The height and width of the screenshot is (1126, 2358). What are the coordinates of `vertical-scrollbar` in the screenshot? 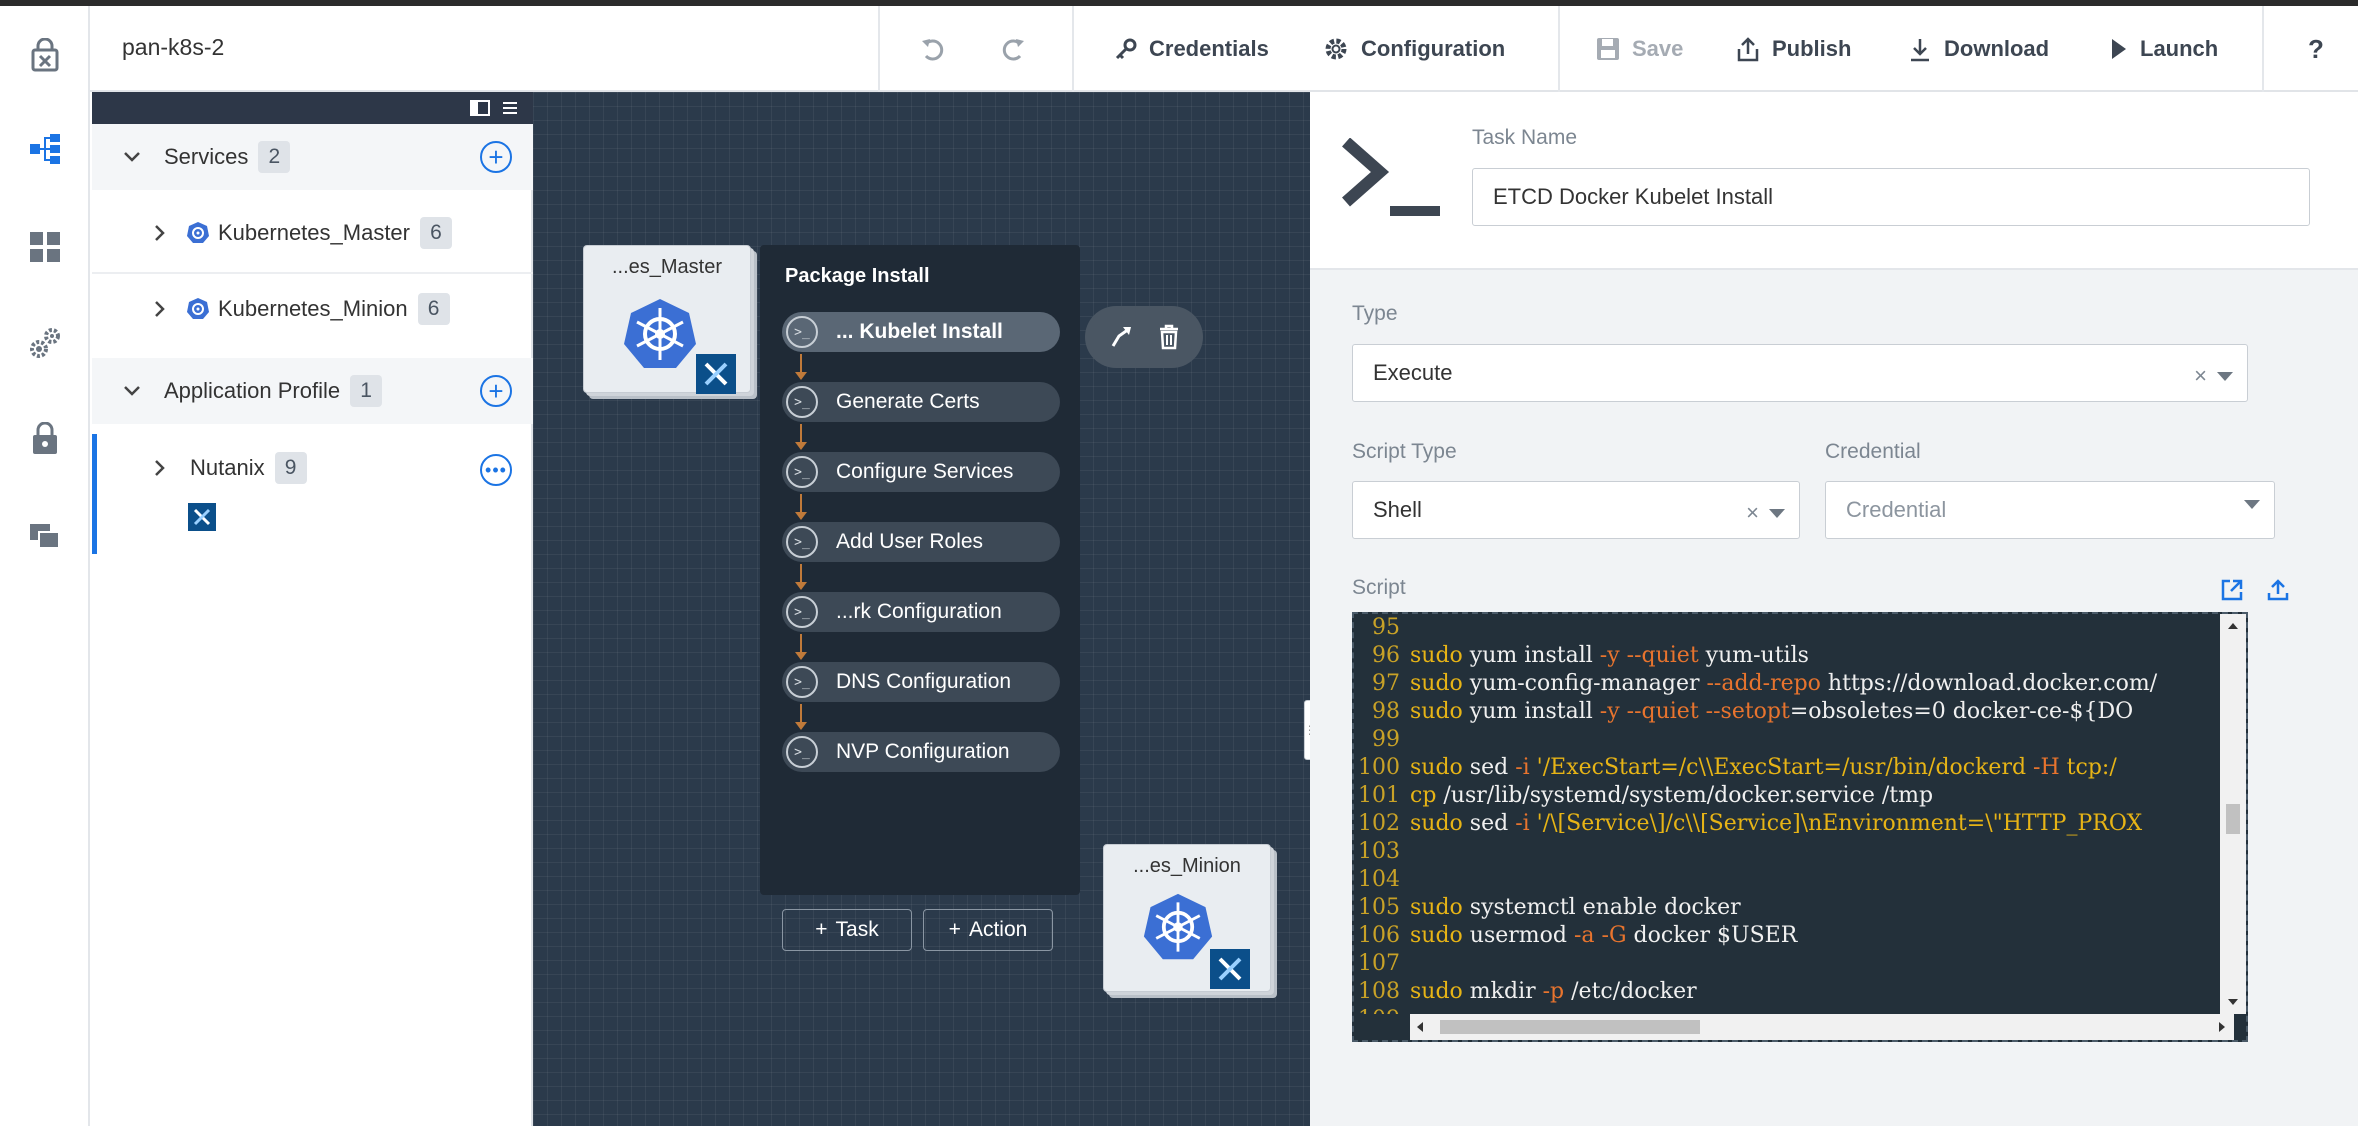 It's located at (2233, 814).